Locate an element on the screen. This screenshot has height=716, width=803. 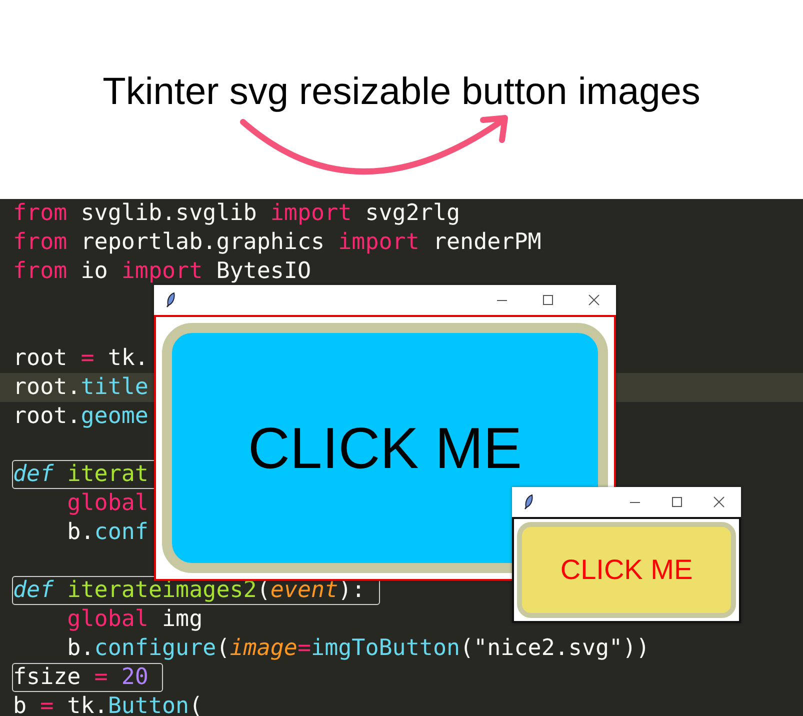
code-line: from io import BytesIO is located at coordinates (162, 271).